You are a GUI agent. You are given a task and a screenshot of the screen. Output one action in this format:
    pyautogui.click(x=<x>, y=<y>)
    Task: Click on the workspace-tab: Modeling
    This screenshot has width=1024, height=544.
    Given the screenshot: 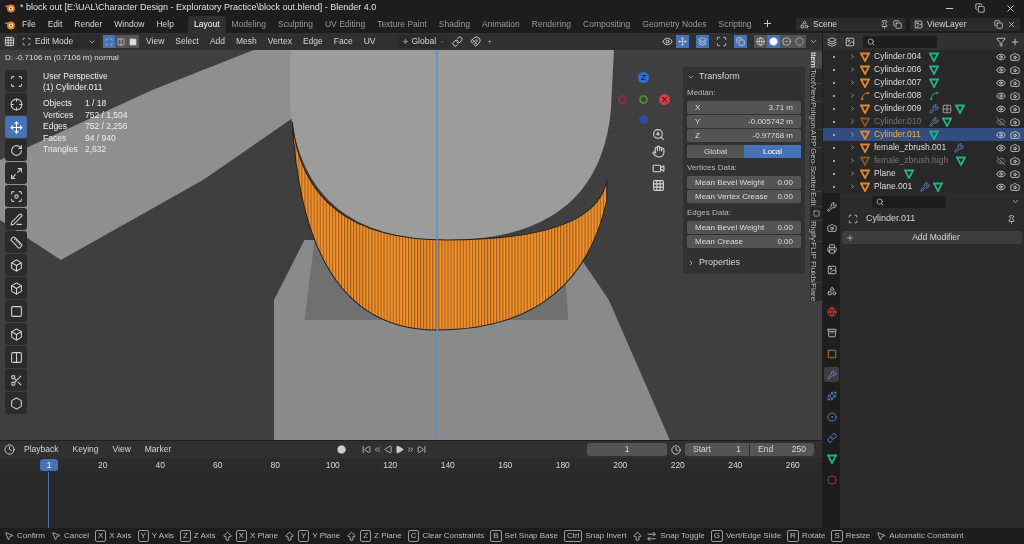 What is the action you would take?
    pyautogui.click(x=248, y=24)
    